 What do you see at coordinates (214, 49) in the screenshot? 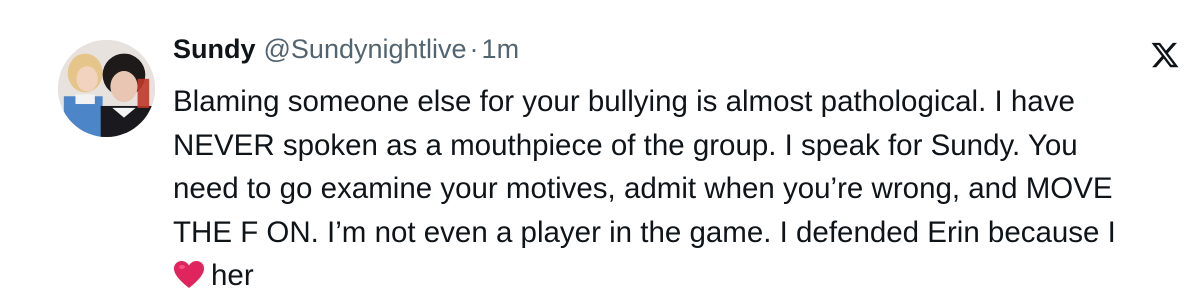
I see `display-name: Sundy` at bounding box center [214, 49].